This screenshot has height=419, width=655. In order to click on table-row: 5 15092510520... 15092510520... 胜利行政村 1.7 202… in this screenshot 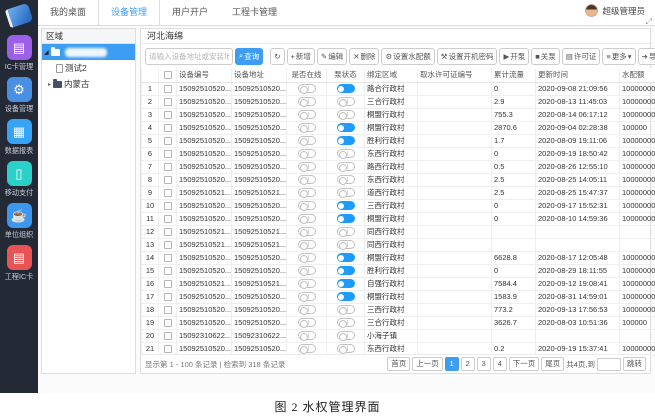, I will do `click(398, 141)`.